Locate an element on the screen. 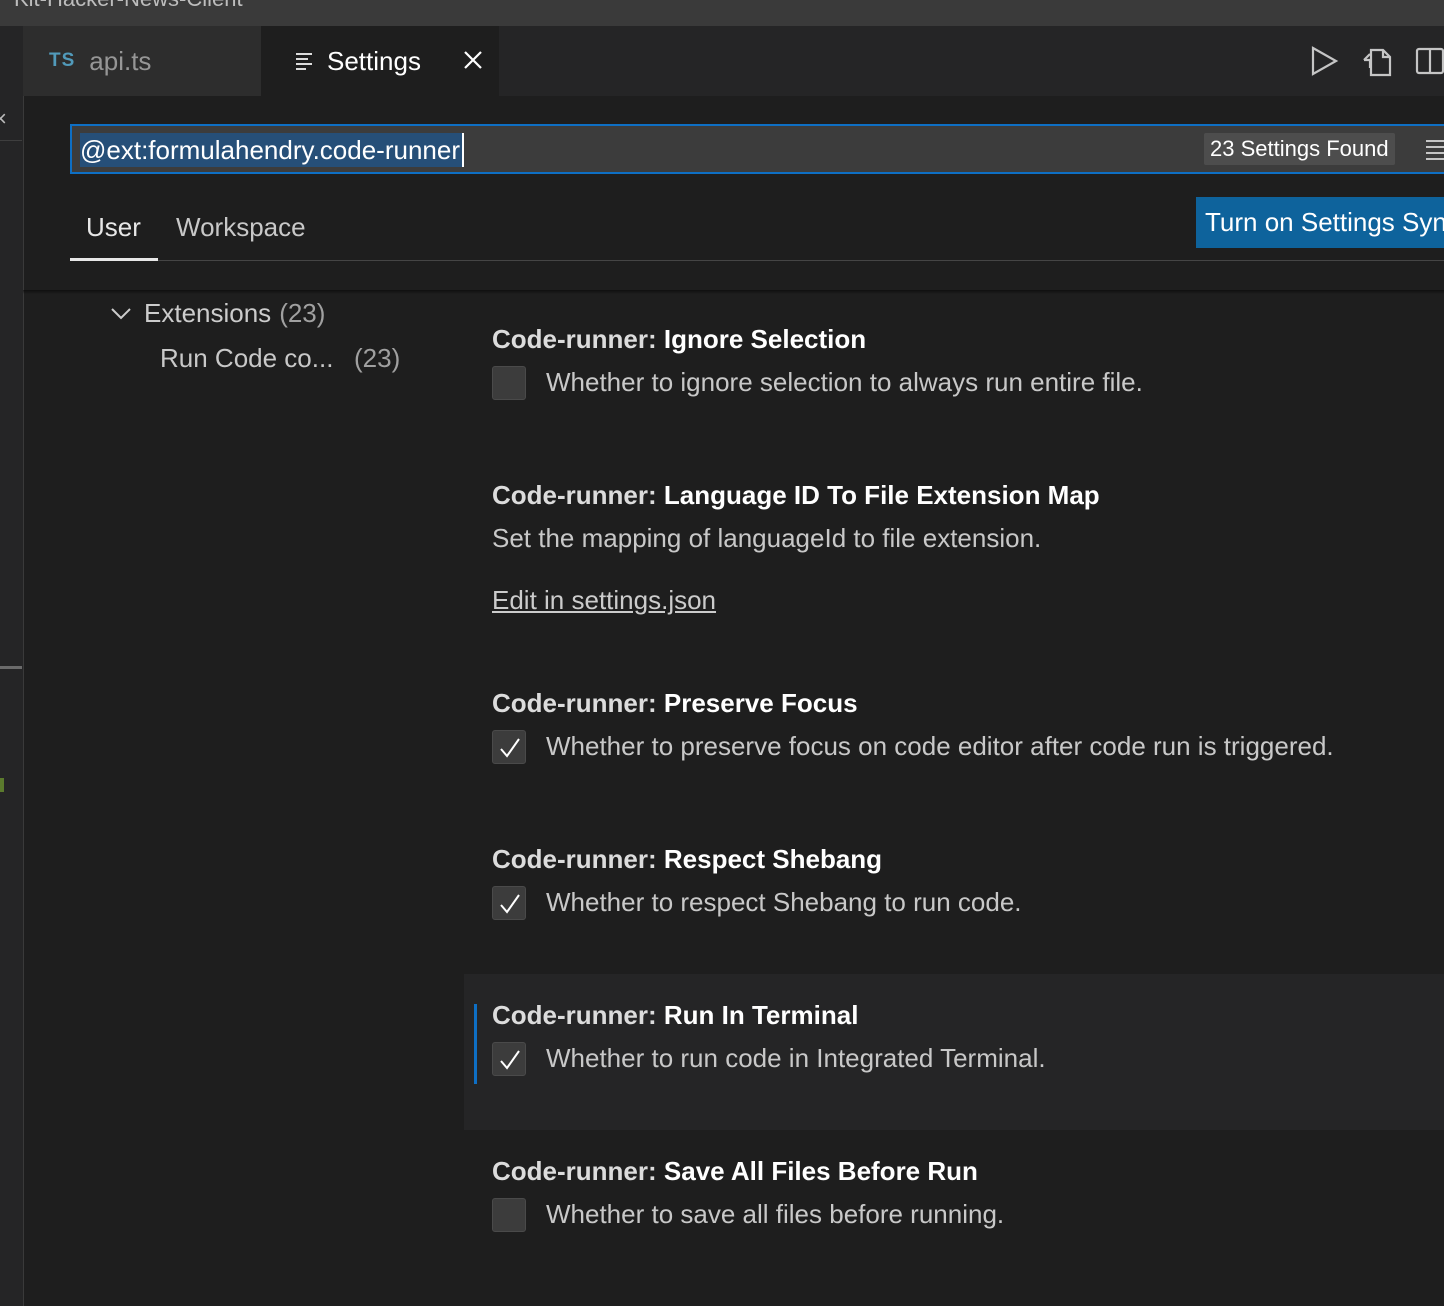 The width and height of the screenshot is (1444, 1306). save-all-files-checkbox is located at coordinates (509, 1215).